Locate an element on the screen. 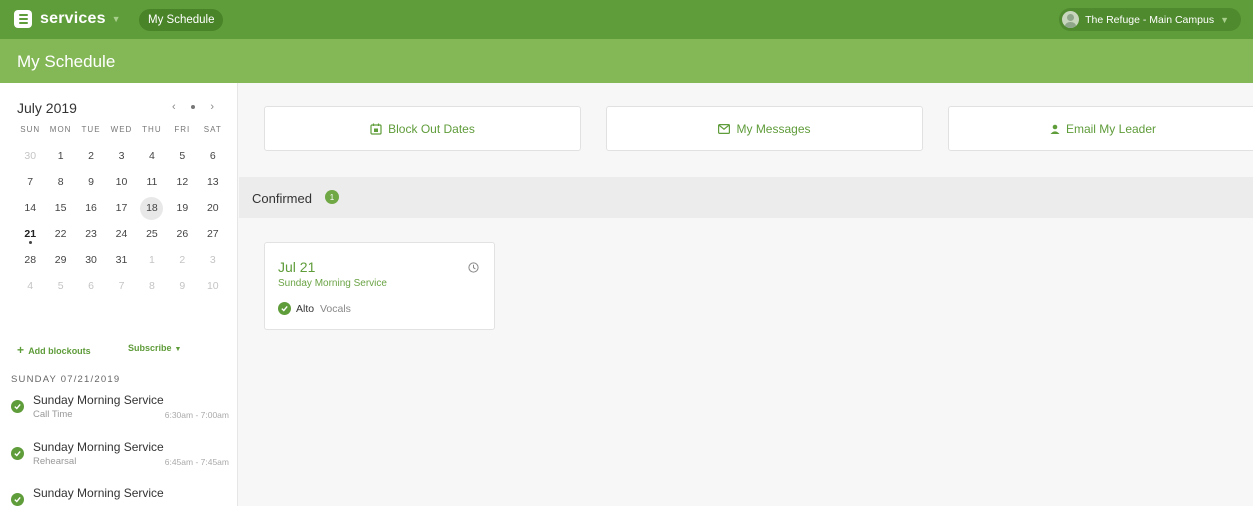 The width and height of the screenshot is (1253, 506). confirmed-label: Confirmed is located at coordinates (282, 198).